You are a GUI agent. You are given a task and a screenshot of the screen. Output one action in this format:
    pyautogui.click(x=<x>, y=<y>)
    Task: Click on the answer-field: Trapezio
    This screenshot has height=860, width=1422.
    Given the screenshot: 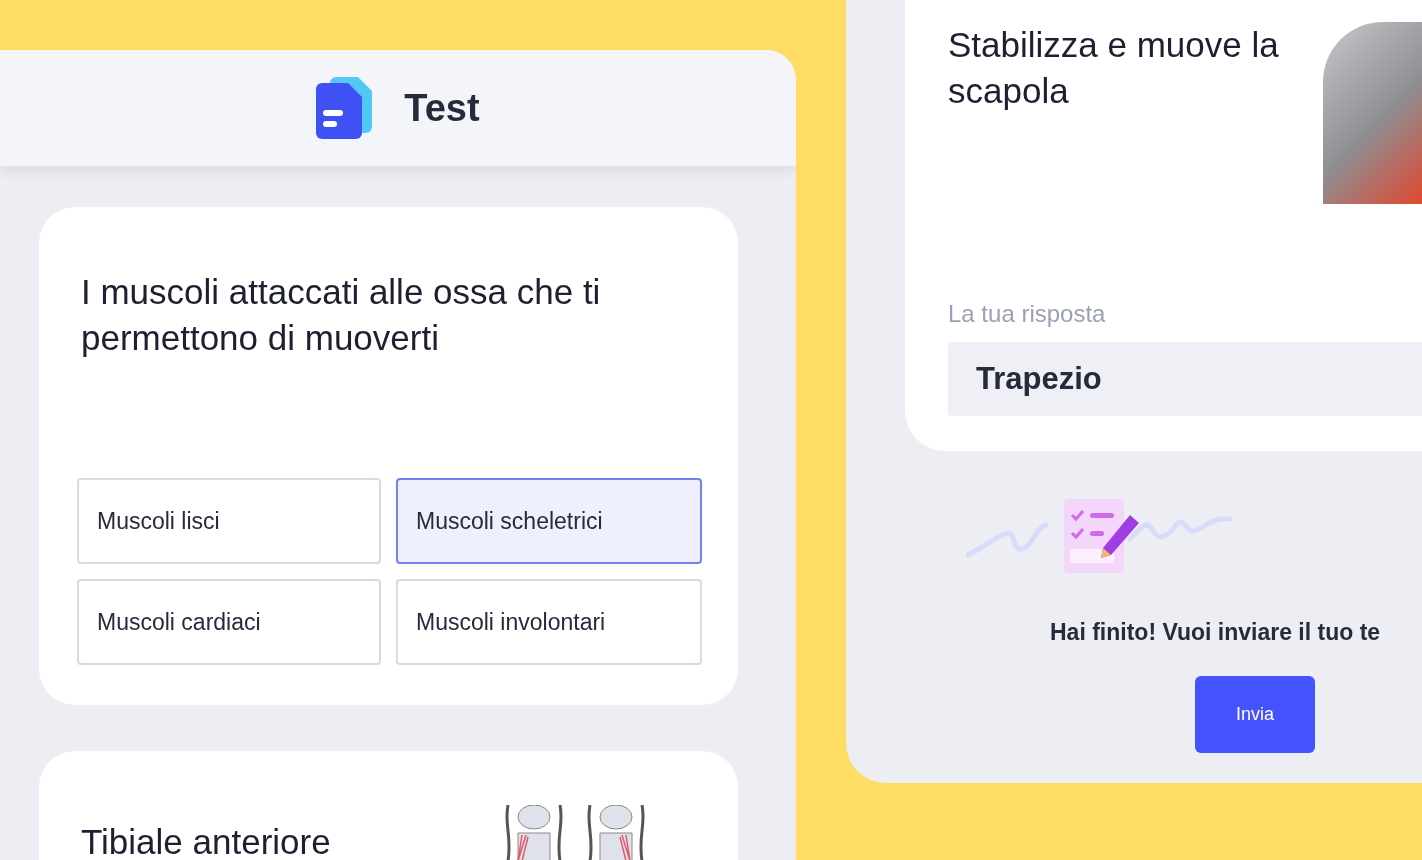 What is the action you would take?
    pyautogui.click(x=1185, y=379)
    